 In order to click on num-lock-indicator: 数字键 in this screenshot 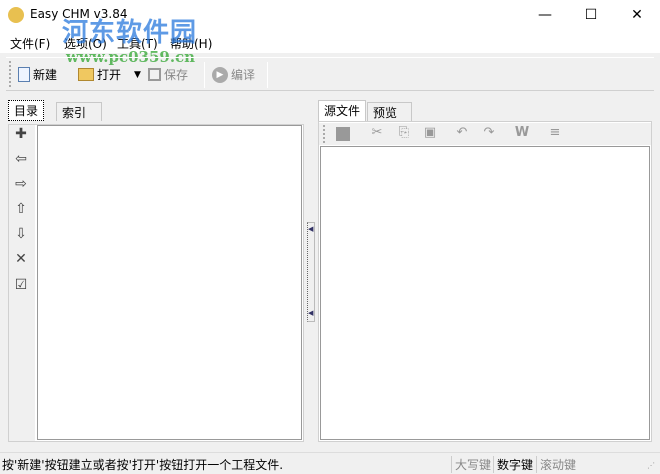, I will do `click(514, 464)`.